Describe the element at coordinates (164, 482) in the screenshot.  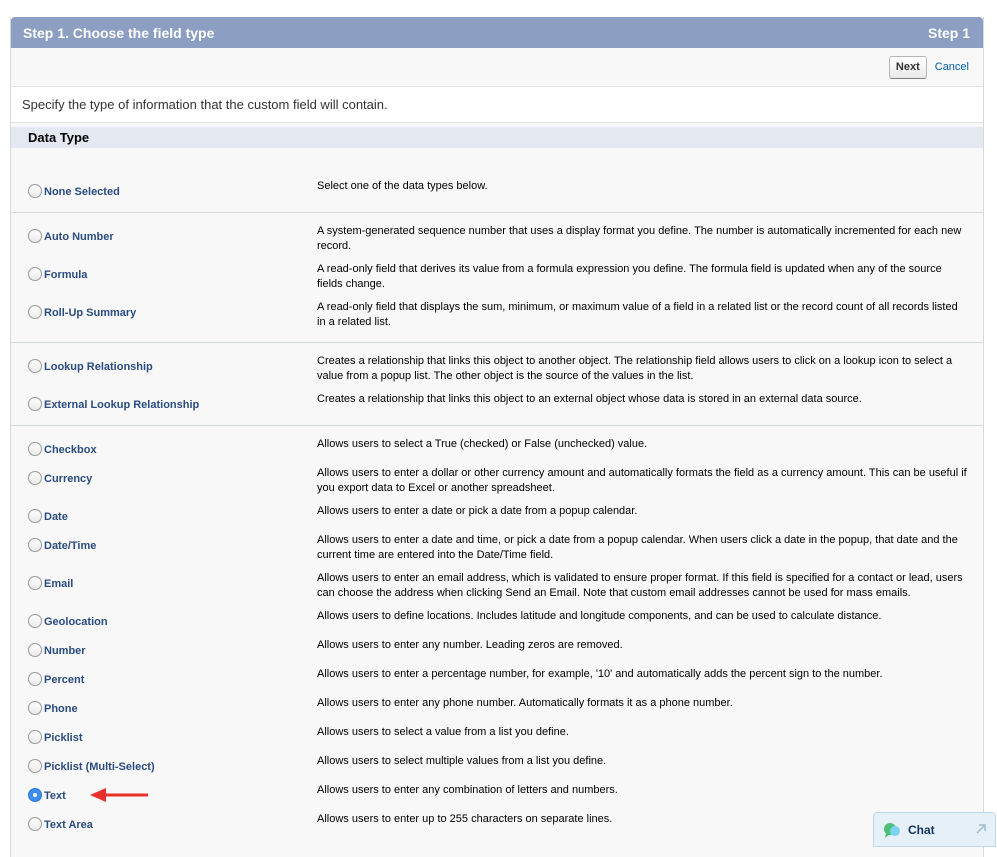
I see `data-type-option: Currency` at that location.